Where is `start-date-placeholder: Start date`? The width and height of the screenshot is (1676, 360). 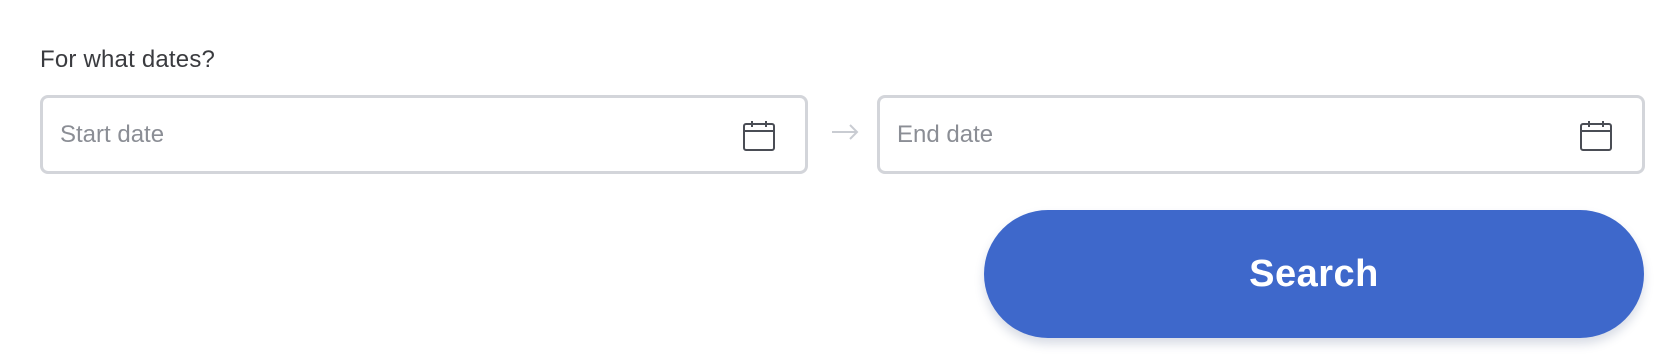
start-date-placeholder: Start date is located at coordinates (112, 134).